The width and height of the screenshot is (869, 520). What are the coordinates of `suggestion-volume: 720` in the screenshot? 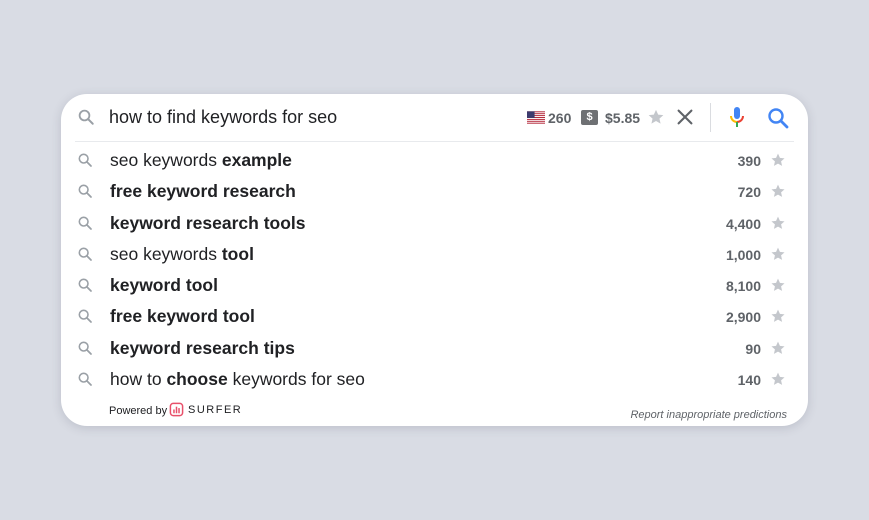 It's located at (749, 192).